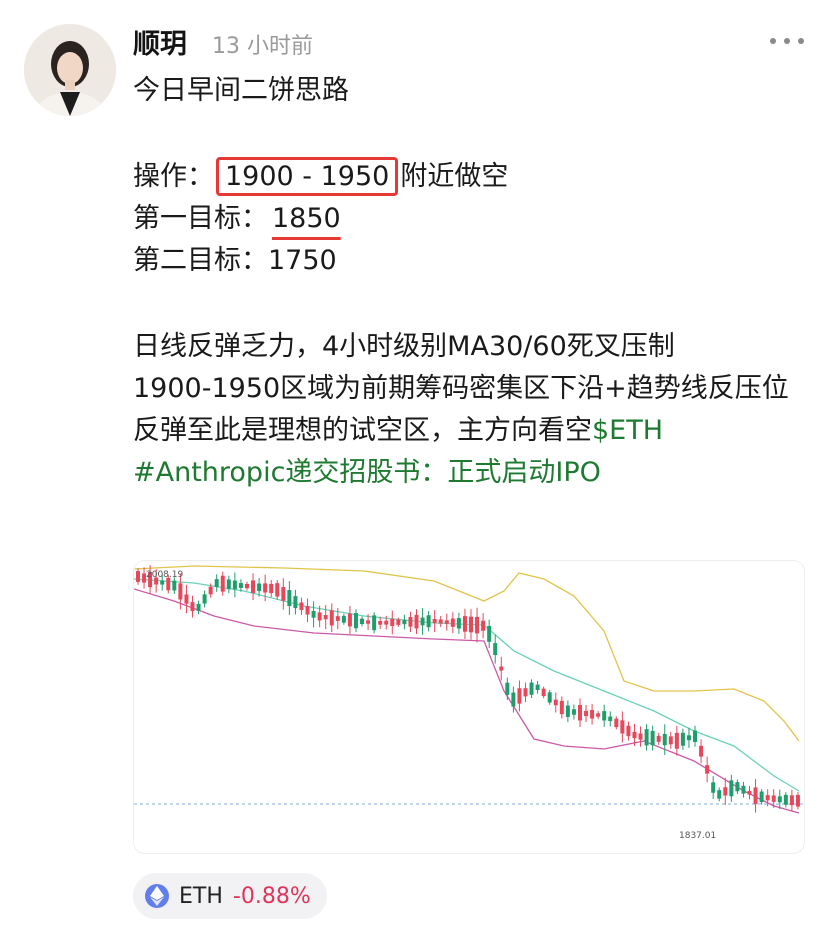  What do you see at coordinates (627, 430) in the screenshot?
I see `eth-cashtag-link: $ETH` at bounding box center [627, 430].